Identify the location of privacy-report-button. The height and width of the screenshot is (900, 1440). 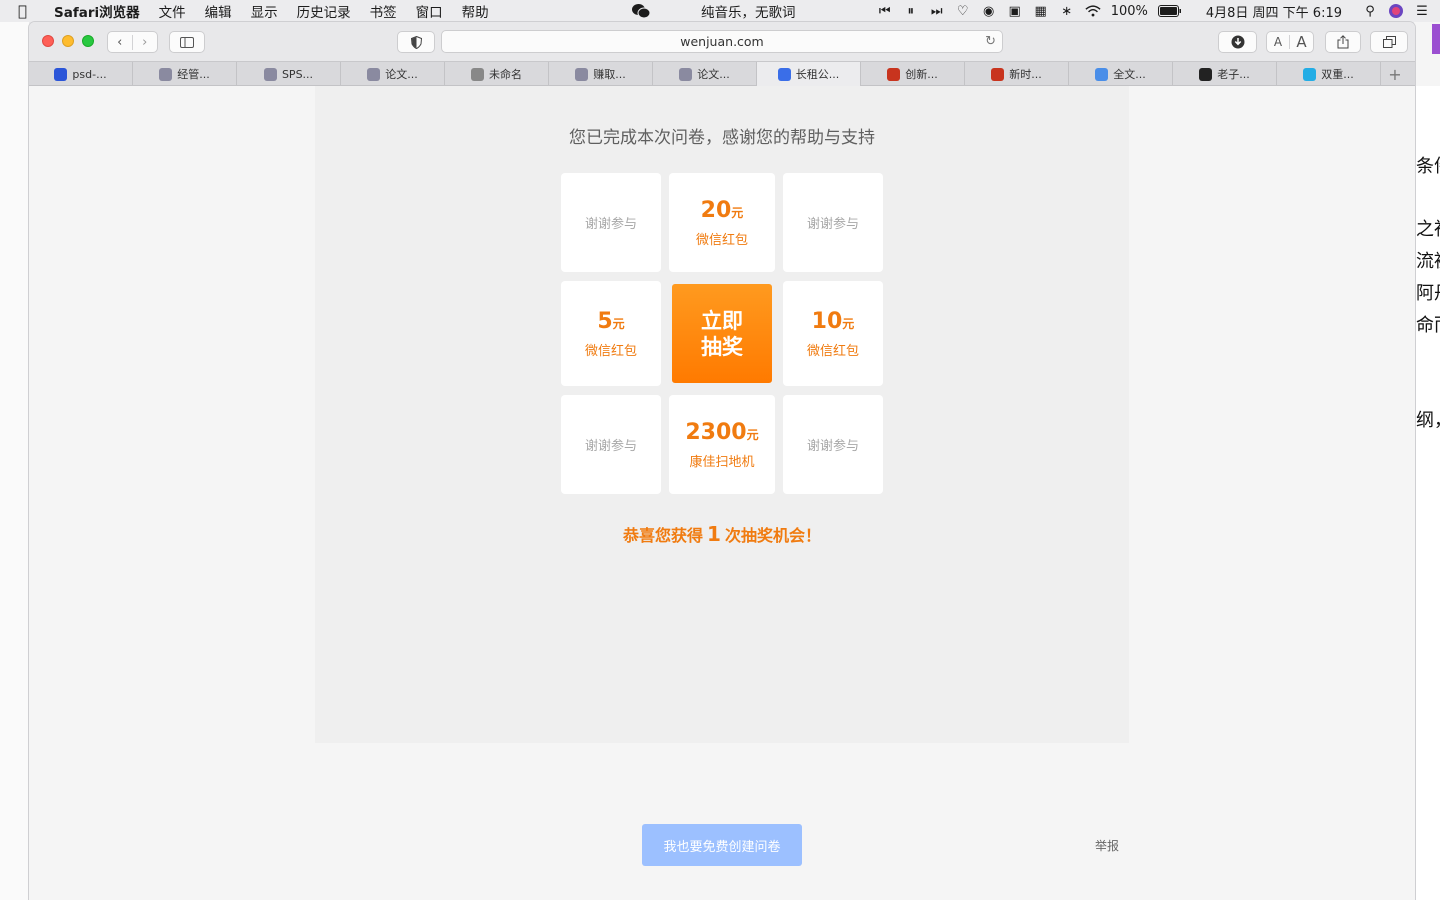
(416, 42).